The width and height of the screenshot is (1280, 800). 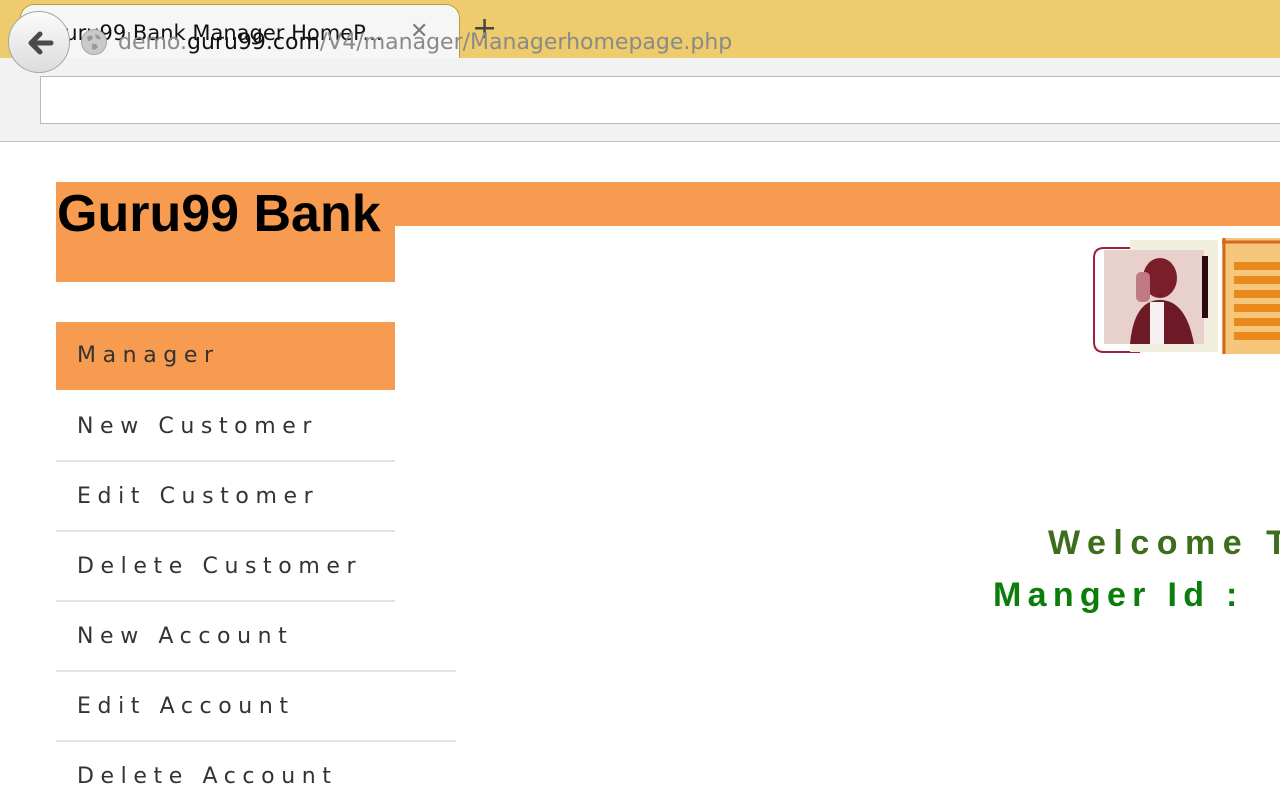 What do you see at coordinates (94, 42) in the screenshot?
I see `globe-icon` at bounding box center [94, 42].